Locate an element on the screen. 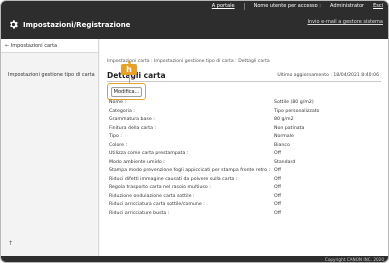 The height and width of the screenshot is (263, 389). page-title-row: Impostazioni/Registrazione is located at coordinates (69, 24).